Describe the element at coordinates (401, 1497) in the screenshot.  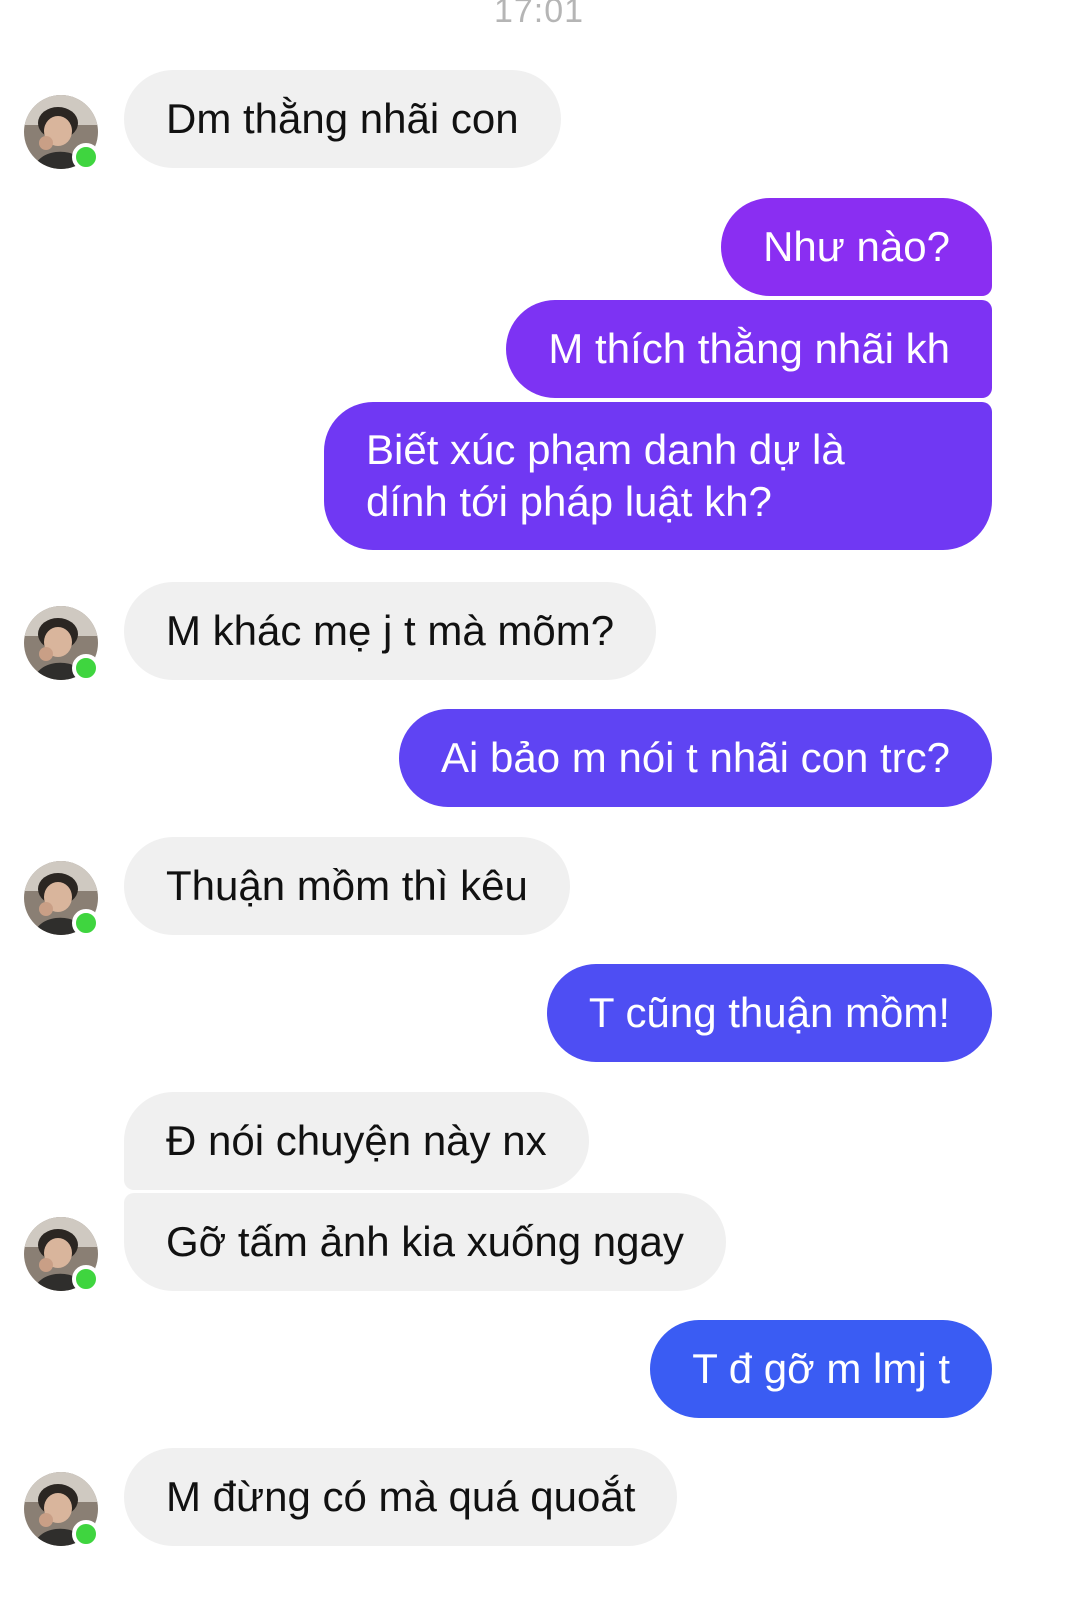
I see `incoming-message: M đừng có mà quá quoắt` at that location.